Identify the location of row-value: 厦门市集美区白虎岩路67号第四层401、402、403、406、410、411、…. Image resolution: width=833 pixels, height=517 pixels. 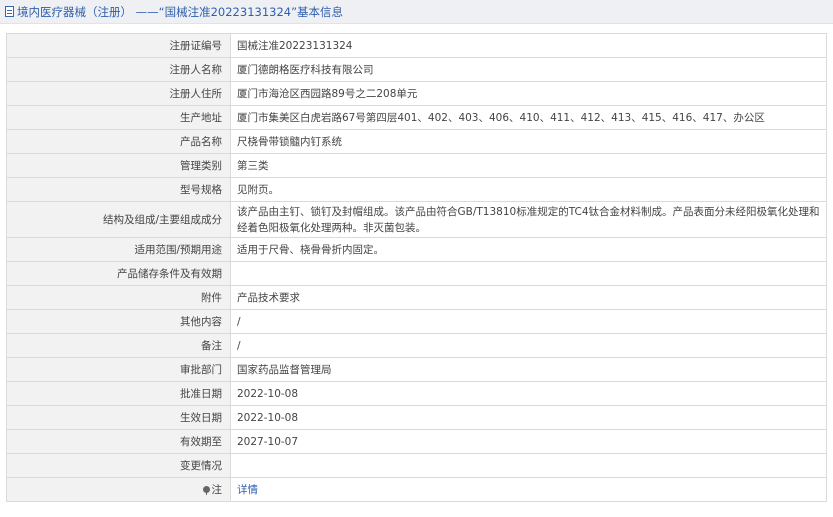
(528, 117).